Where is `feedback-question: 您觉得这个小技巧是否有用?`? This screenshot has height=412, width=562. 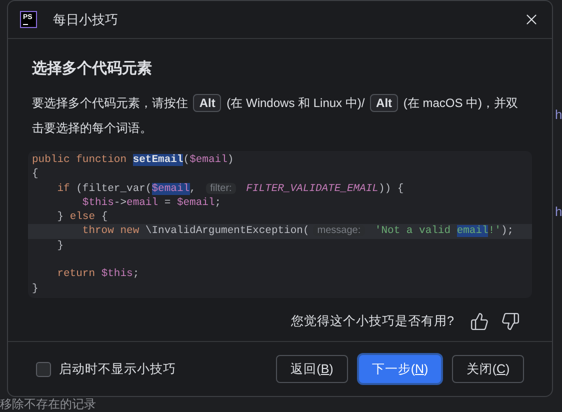
feedback-question: 您觉得这个小技巧是否有用? is located at coordinates (372, 321).